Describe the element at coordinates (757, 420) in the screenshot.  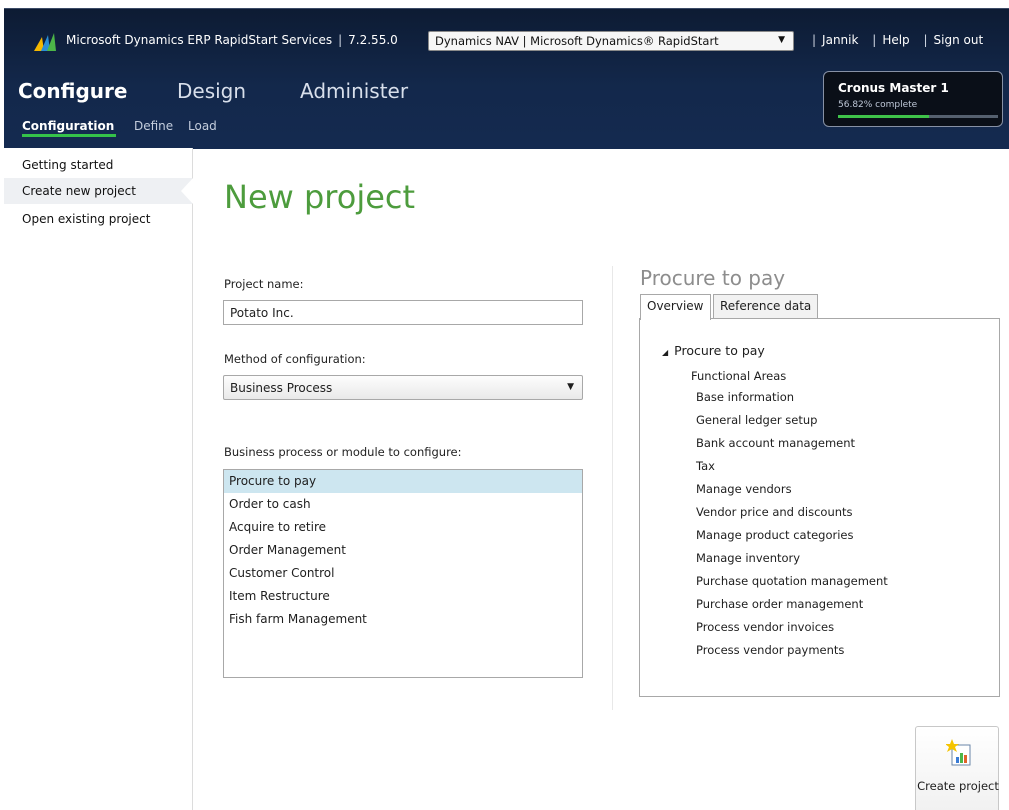
I see `tree-item: General ledger setup` at that location.